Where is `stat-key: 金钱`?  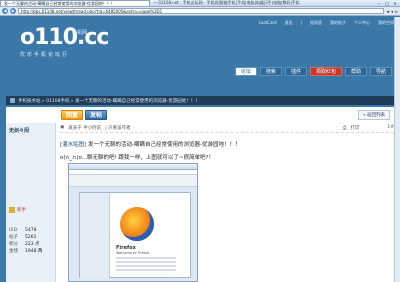
stat-key: 金钱 is located at coordinates (13, 251).